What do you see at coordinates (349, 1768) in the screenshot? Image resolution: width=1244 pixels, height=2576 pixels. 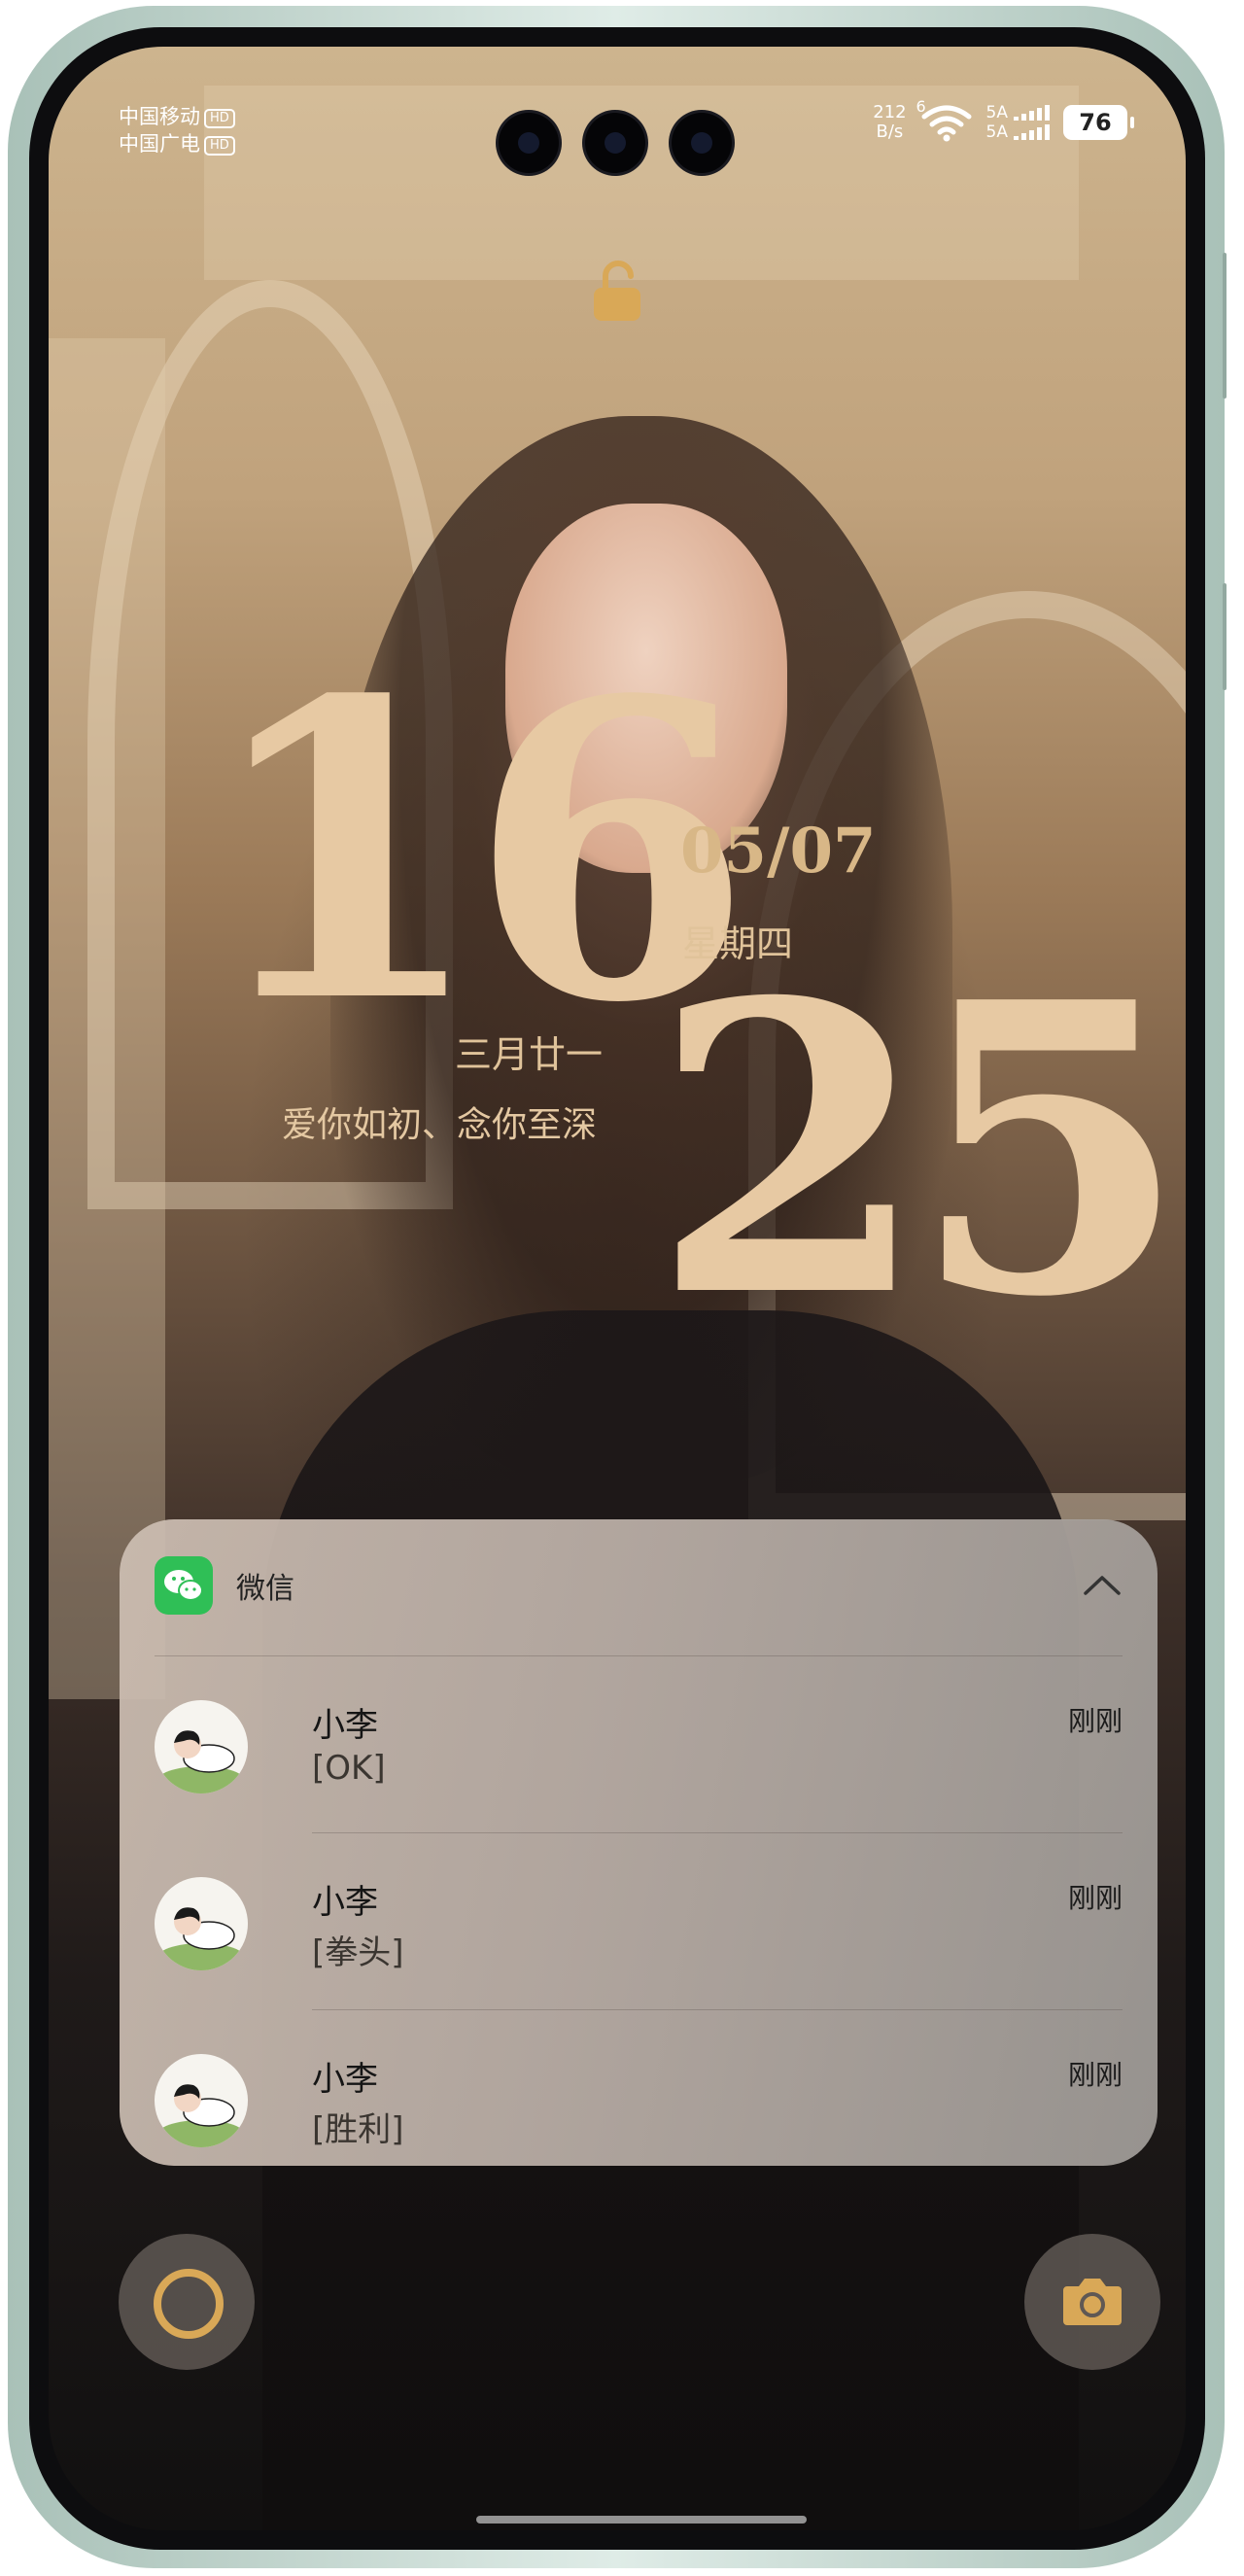 I see `message-text: [OK]` at bounding box center [349, 1768].